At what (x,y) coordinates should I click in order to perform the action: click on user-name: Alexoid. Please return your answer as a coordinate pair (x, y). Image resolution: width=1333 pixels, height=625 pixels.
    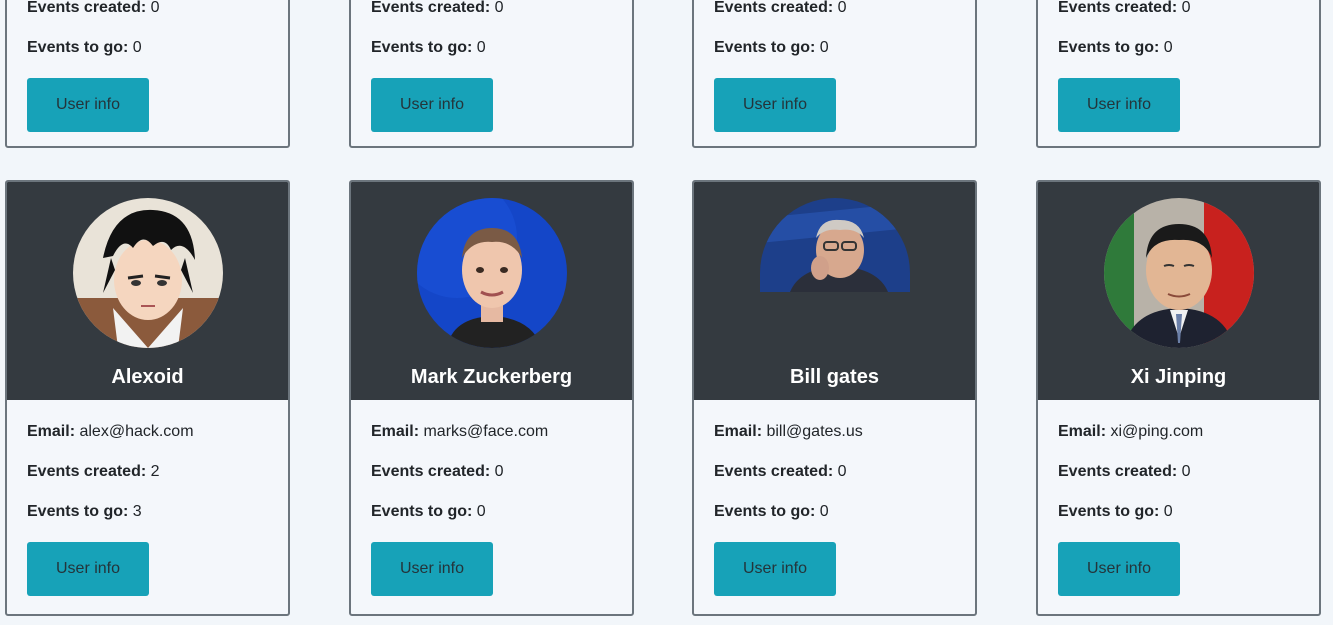
    Looking at the image, I should click on (147, 377).